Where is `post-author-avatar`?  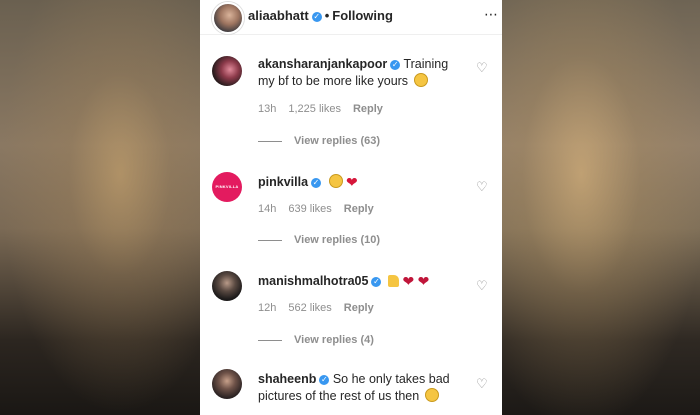
post-author-avatar is located at coordinates (228, 18).